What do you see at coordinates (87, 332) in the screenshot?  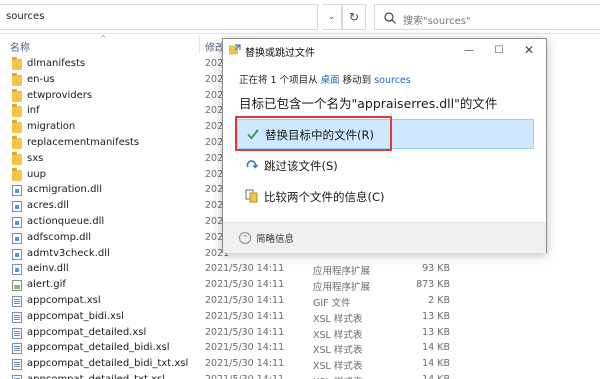 I see `file-name: appcompat_detailed.xsl` at bounding box center [87, 332].